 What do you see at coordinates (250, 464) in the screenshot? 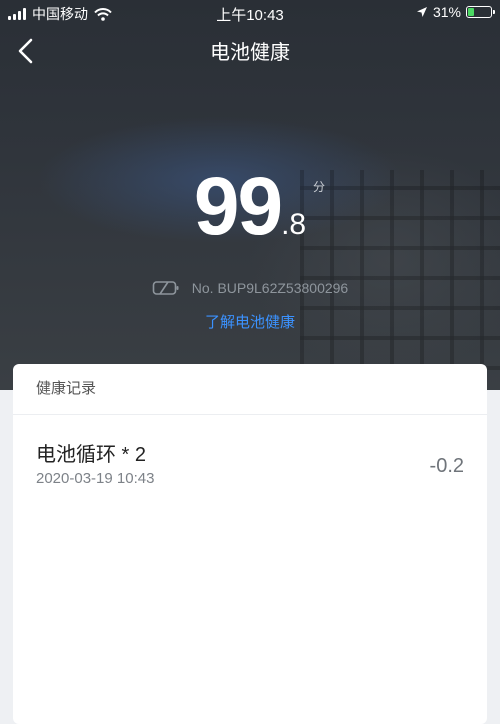
I see `list-item: 电池循环 * 2 2020-03-19 10:43 -0.2` at bounding box center [250, 464].